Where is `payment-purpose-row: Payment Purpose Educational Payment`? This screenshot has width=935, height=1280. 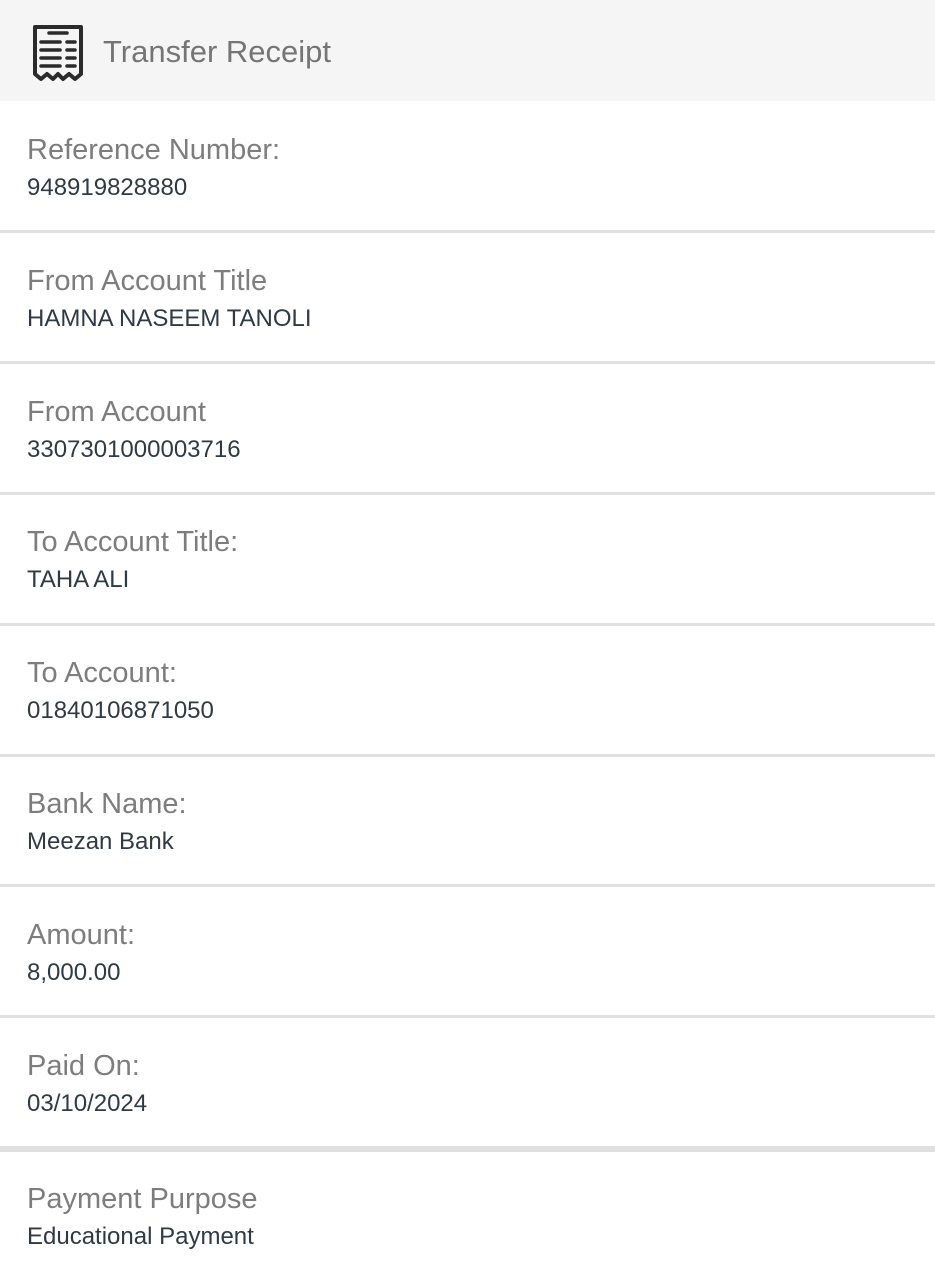 payment-purpose-row: Payment Purpose Educational Payment is located at coordinates (467, 1216).